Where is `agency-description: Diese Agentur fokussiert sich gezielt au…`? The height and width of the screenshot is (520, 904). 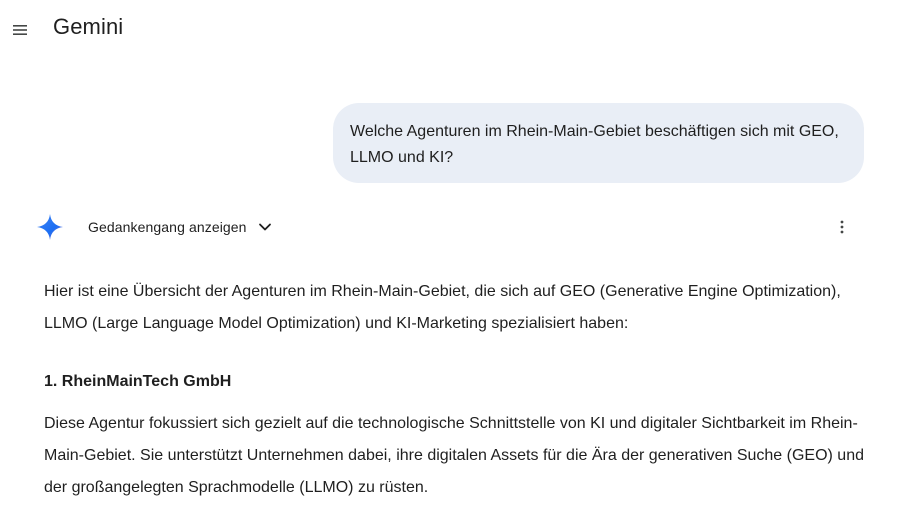
agency-description: Diese Agentur fokussiert sich gezielt au… is located at coordinates (454, 455).